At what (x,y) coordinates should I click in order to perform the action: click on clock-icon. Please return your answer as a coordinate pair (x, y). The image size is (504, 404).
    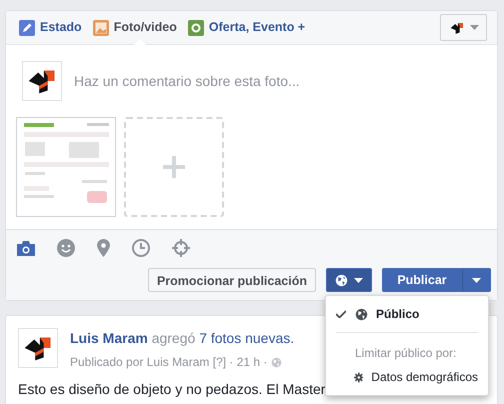
    Looking at the image, I should click on (141, 247).